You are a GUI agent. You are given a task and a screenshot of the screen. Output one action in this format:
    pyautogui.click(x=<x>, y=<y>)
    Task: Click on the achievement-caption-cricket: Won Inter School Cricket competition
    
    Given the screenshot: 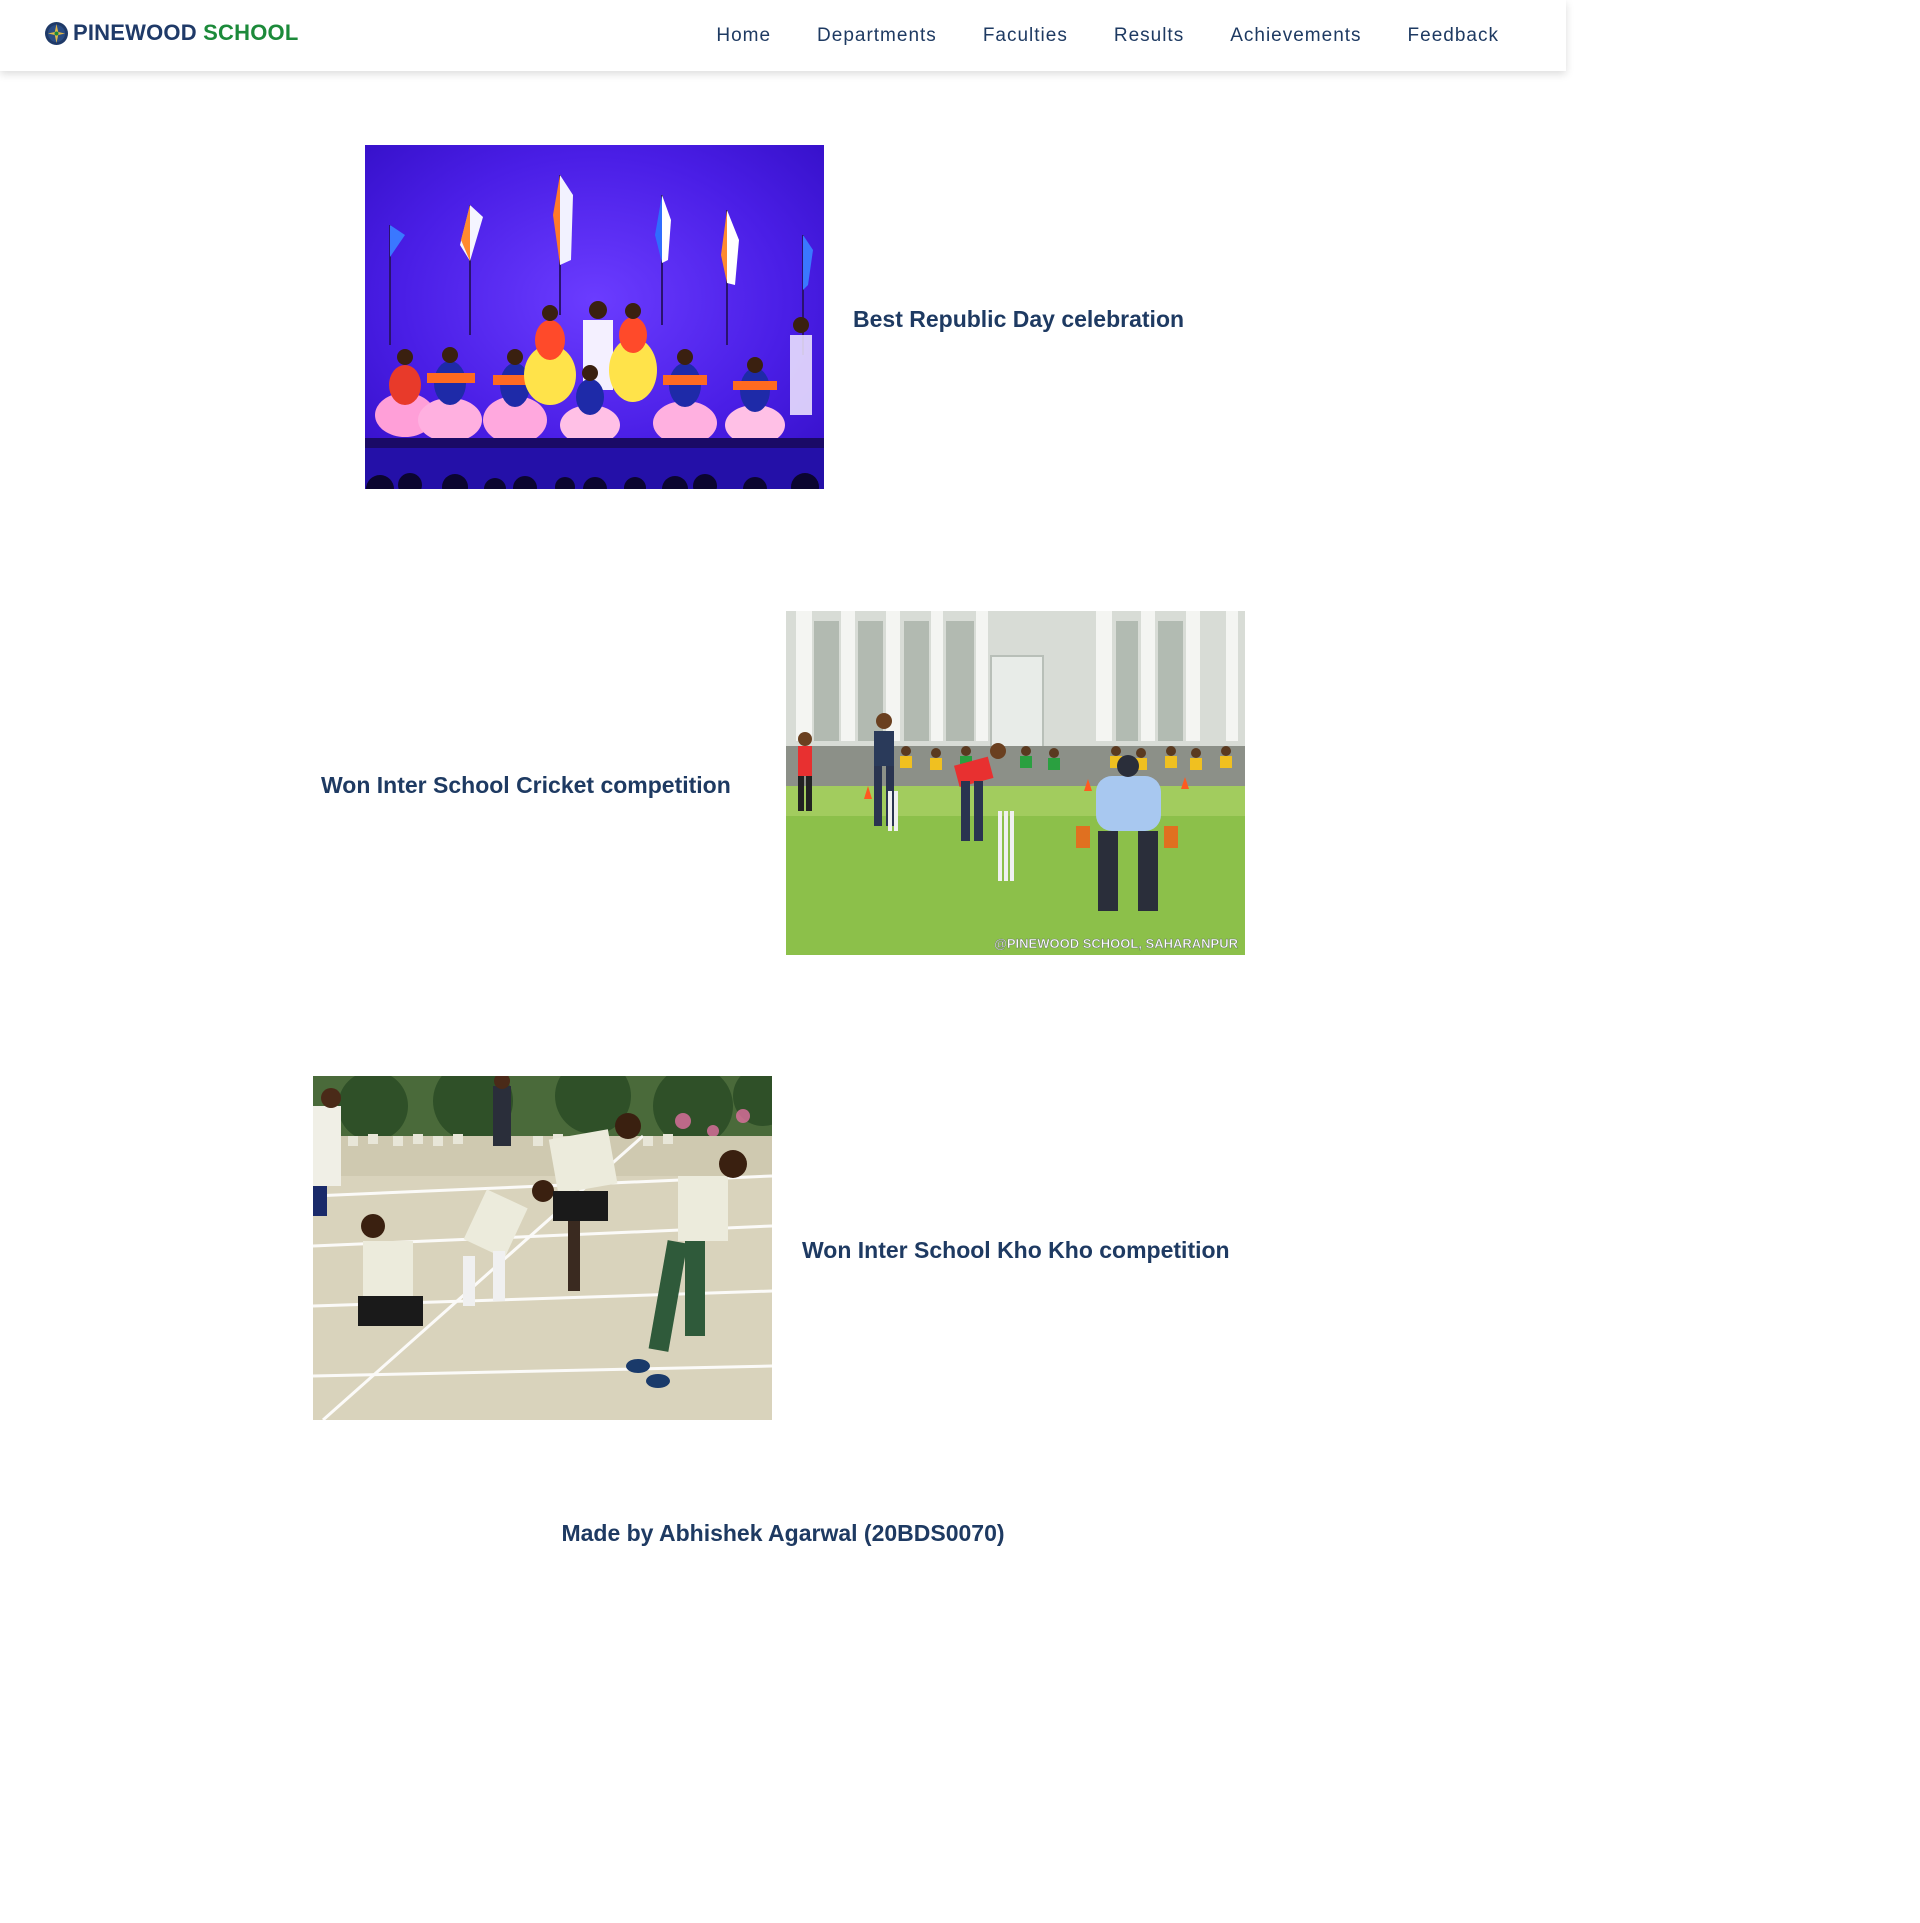 What is the action you would take?
    pyautogui.click(x=526, y=785)
    